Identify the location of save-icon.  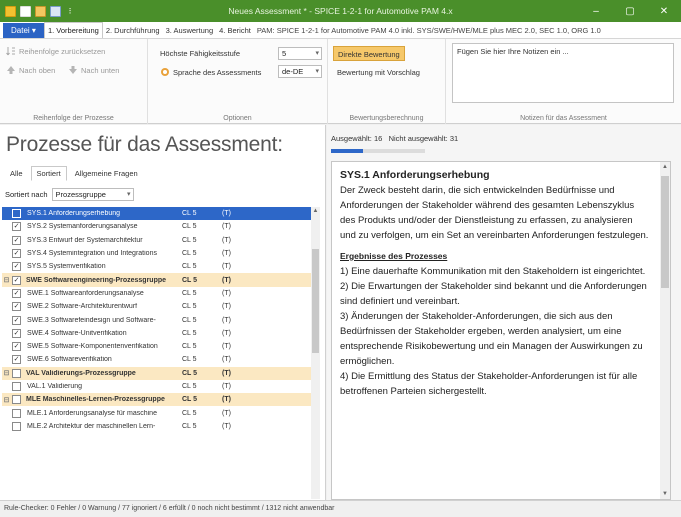
(55, 11).